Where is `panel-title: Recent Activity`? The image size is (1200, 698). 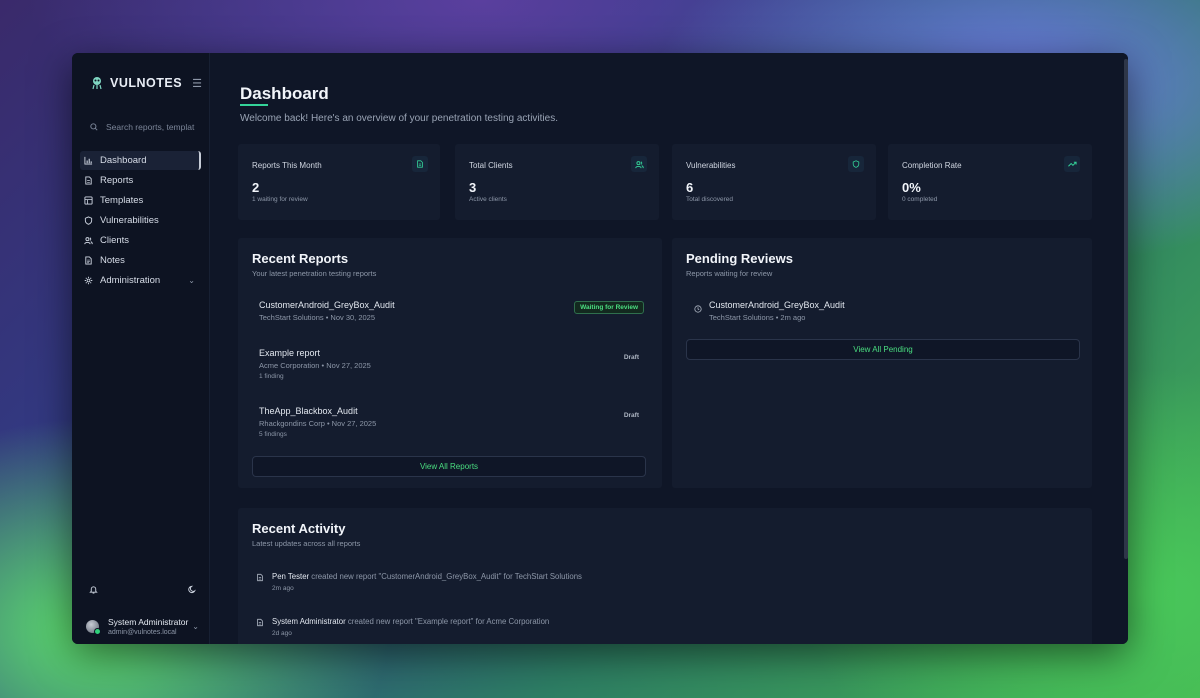
panel-title: Recent Activity is located at coordinates (299, 528).